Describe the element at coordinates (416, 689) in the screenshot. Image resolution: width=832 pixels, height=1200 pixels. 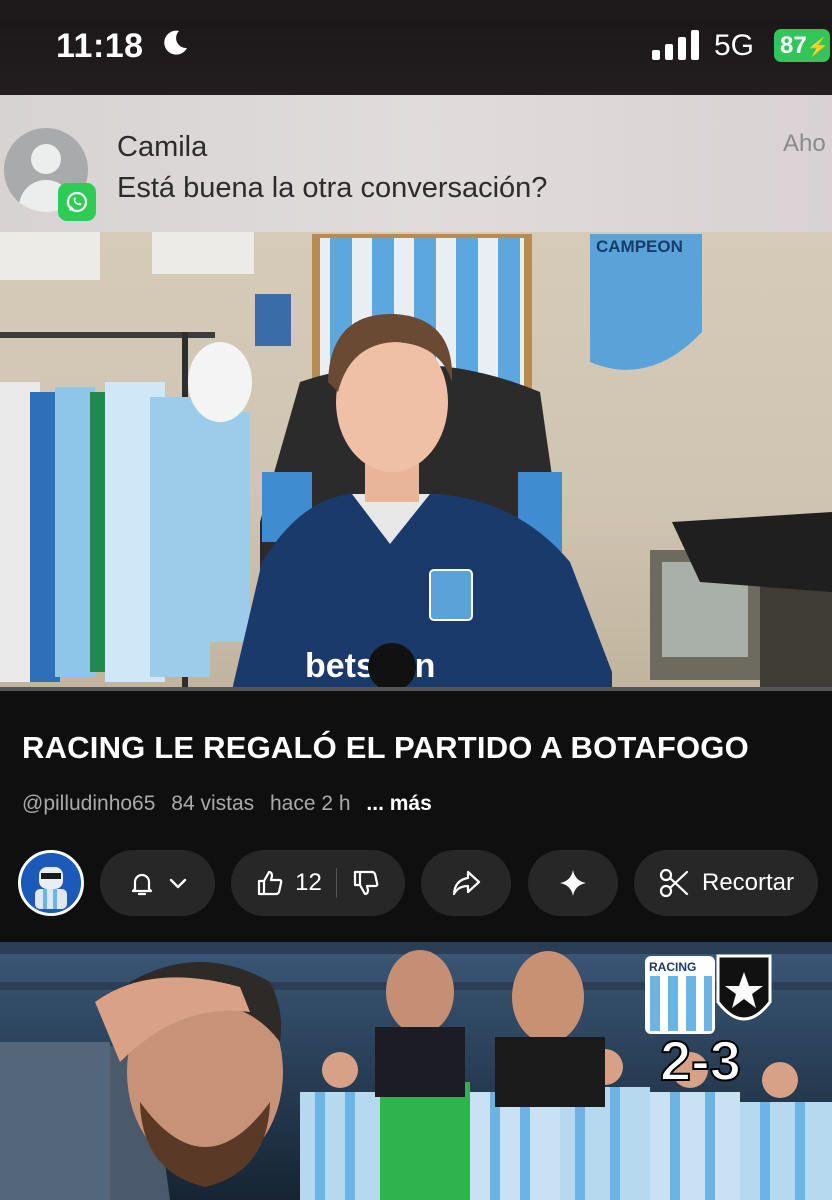
I see `video-progress-bar` at that location.